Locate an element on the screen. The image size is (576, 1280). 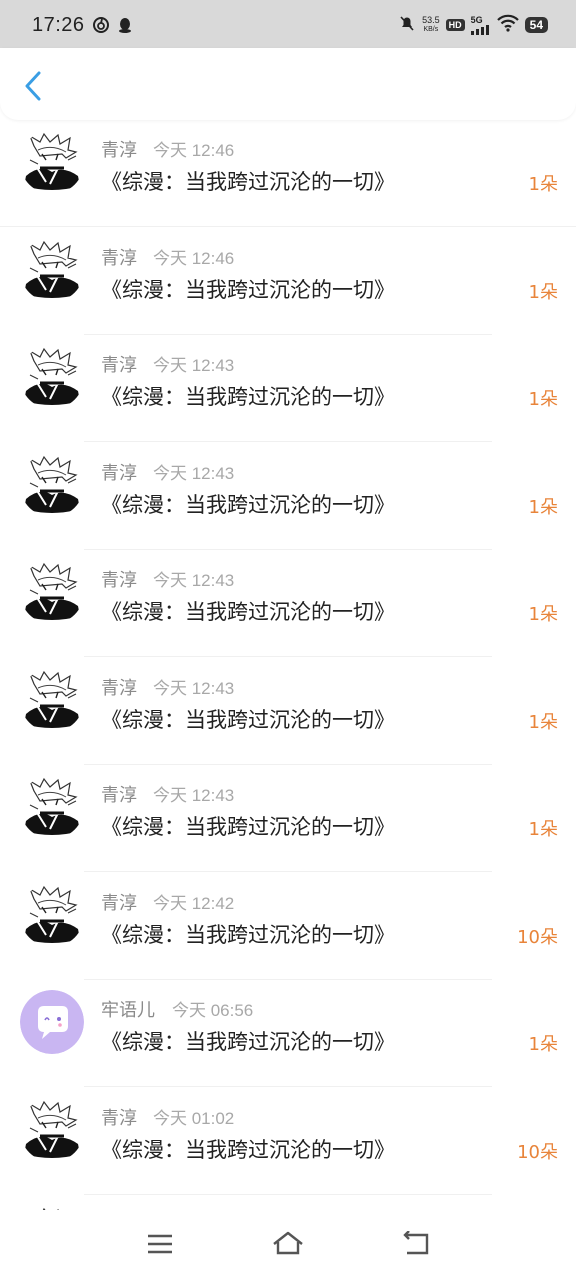
hd-badge: HD is located at coordinates (455, 25).